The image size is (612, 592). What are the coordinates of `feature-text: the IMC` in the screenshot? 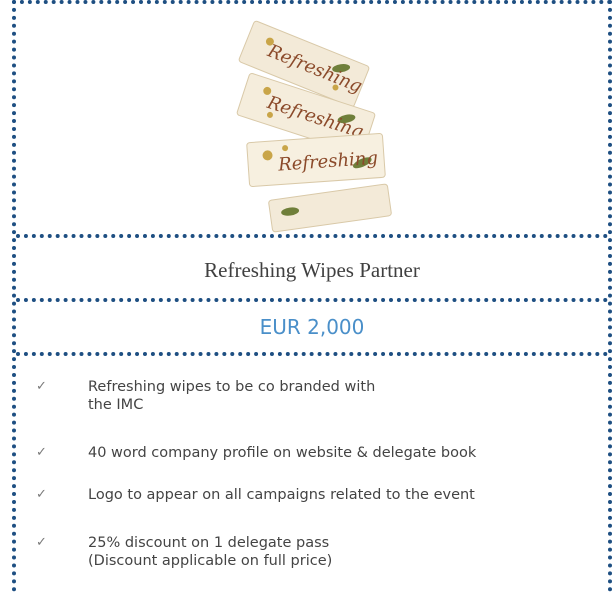 It's located at (116, 405).